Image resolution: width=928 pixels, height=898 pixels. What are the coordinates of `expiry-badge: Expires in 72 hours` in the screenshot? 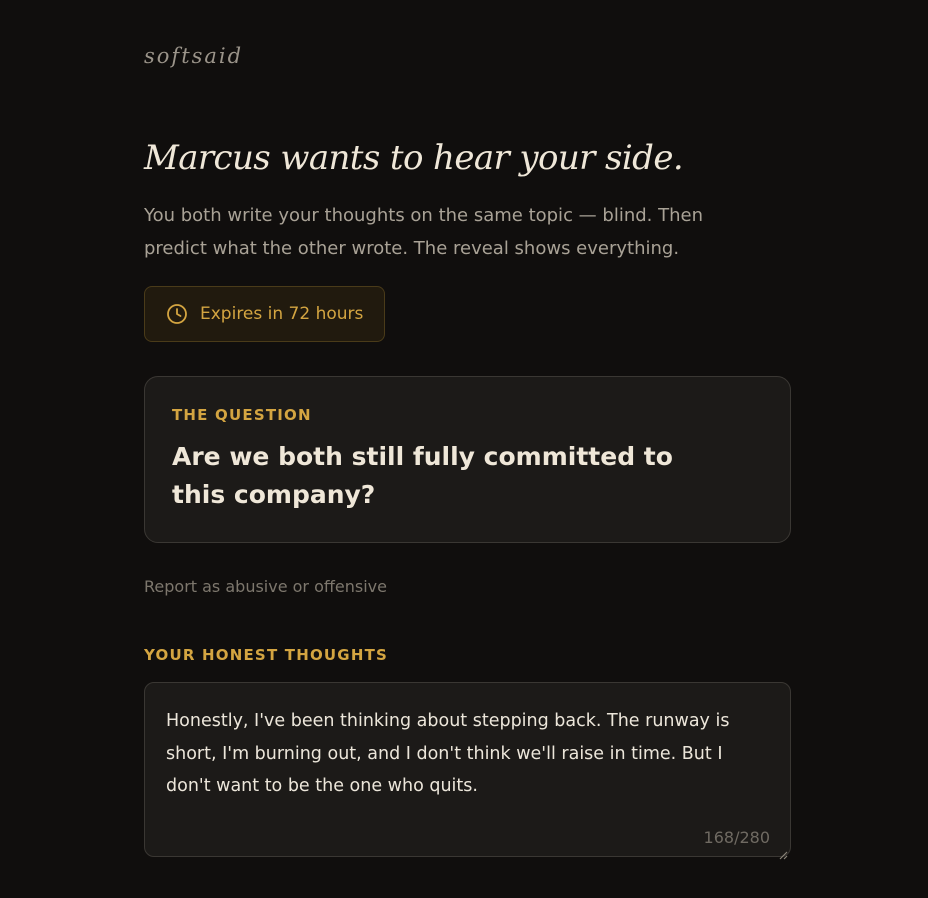 It's located at (264, 314).